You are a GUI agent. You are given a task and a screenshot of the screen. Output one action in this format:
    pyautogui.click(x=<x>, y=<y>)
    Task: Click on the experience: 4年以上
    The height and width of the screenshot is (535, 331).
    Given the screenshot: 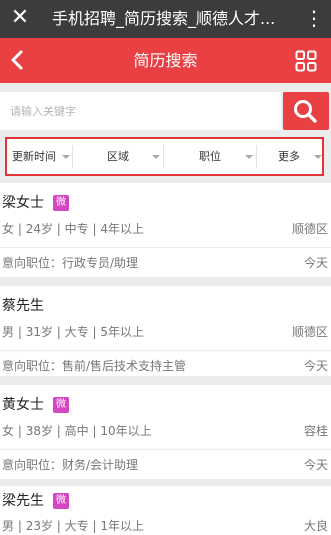 What is the action you would take?
    pyautogui.click(x=122, y=229)
    